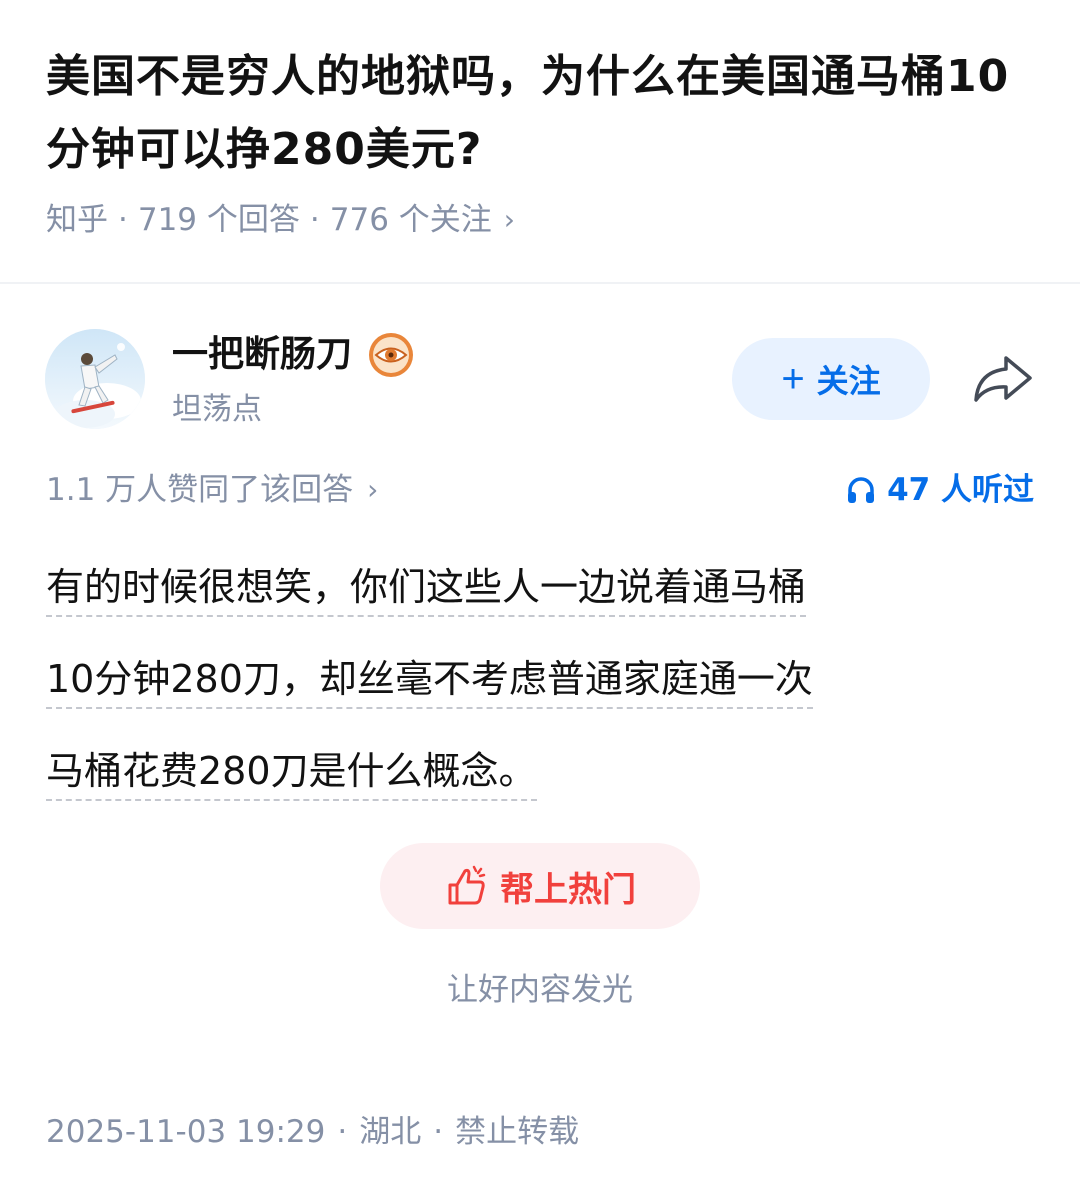  I want to click on copyright-notice: 禁止转载, so click(517, 1132).